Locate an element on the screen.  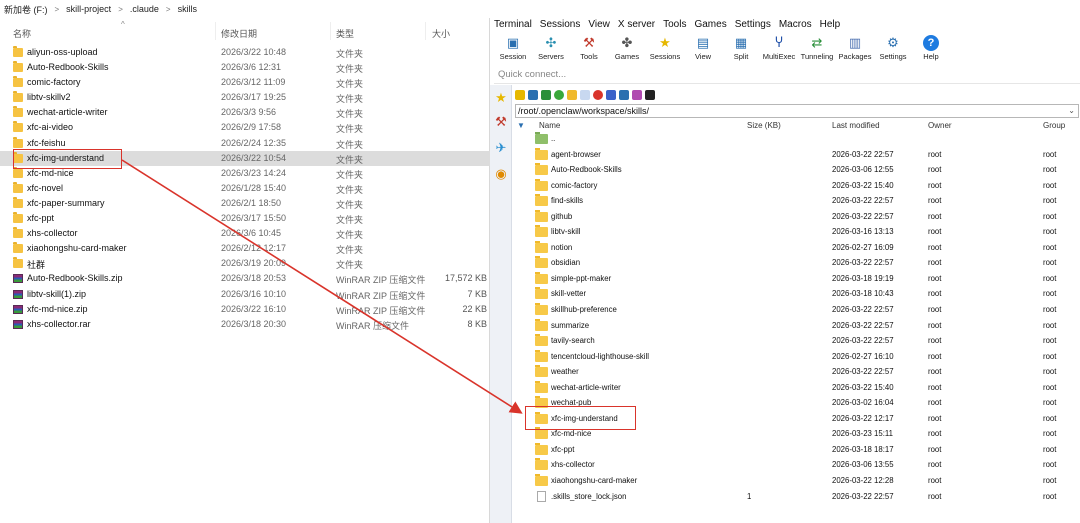
folder-icon is located at coordinates (541, 200).